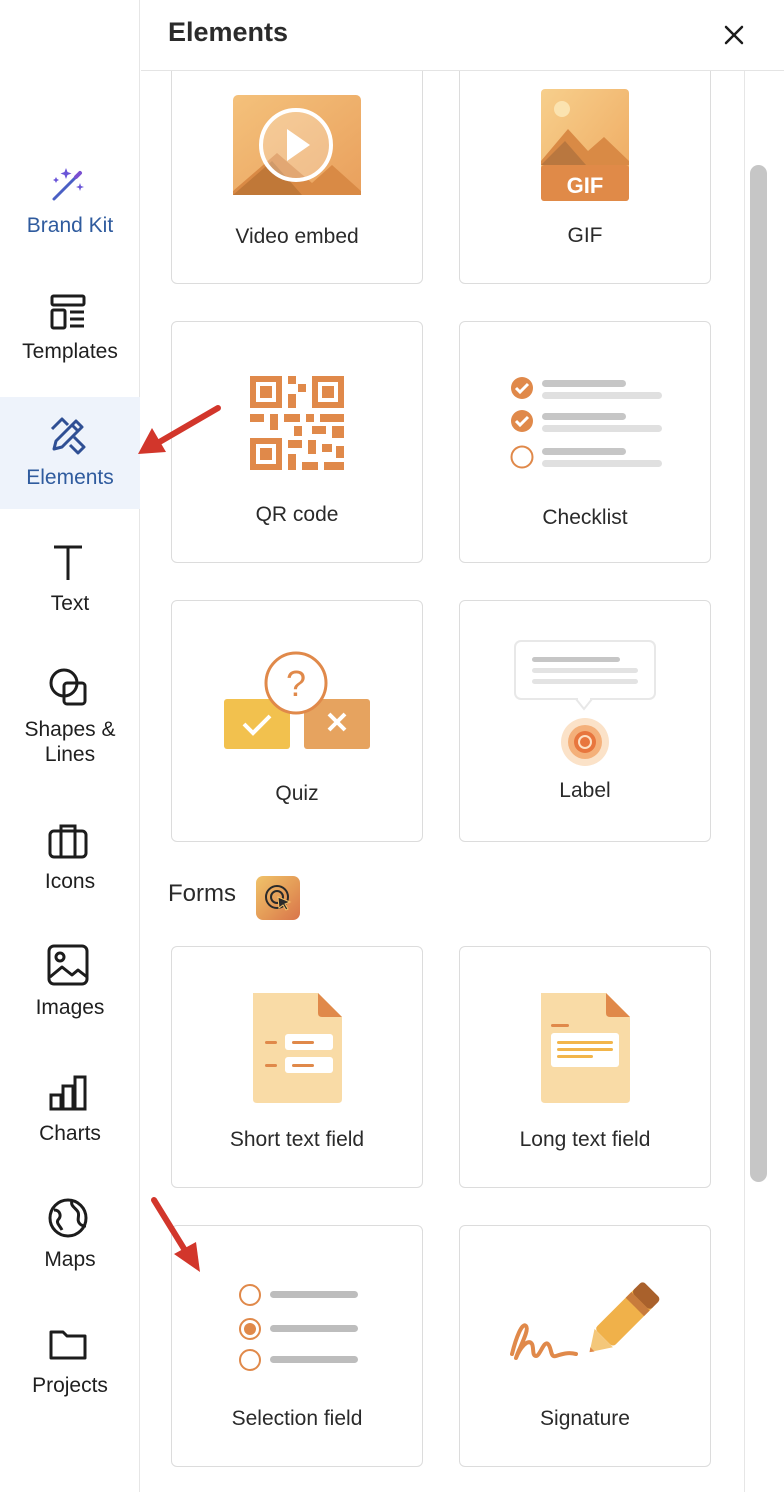 The width and height of the screenshot is (784, 1492). Describe the element at coordinates (68, 1093) in the screenshot. I see `bar-chart-icon` at that location.